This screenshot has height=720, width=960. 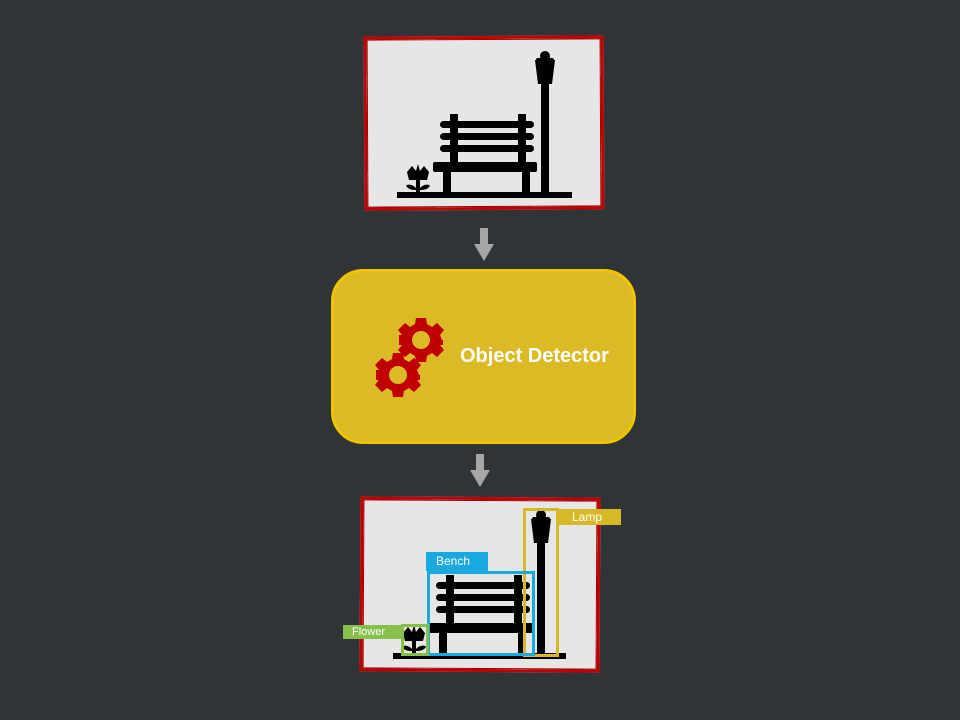 What do you see at coordinates (415, 640) in the screenshot?
I see `flower-bounding-box` at bounding box center [415, 640].